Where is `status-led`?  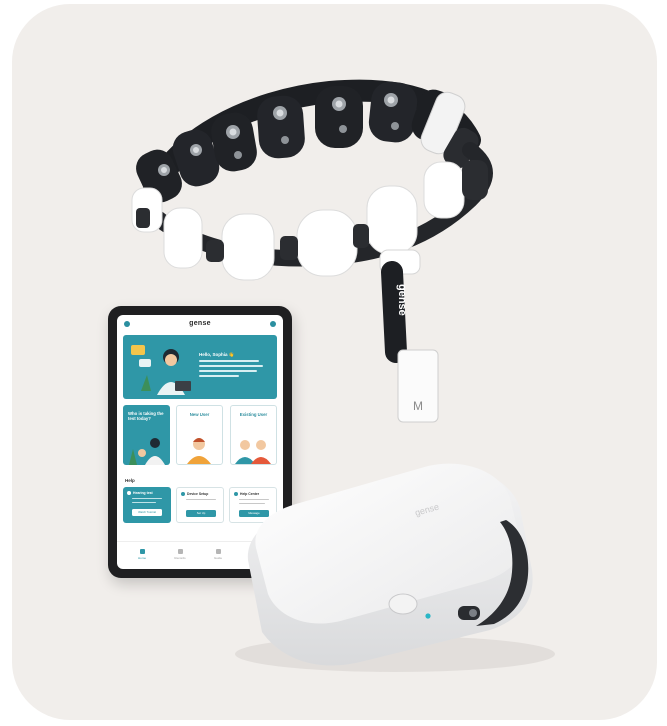
status-led is located at coordinates (428, 616).